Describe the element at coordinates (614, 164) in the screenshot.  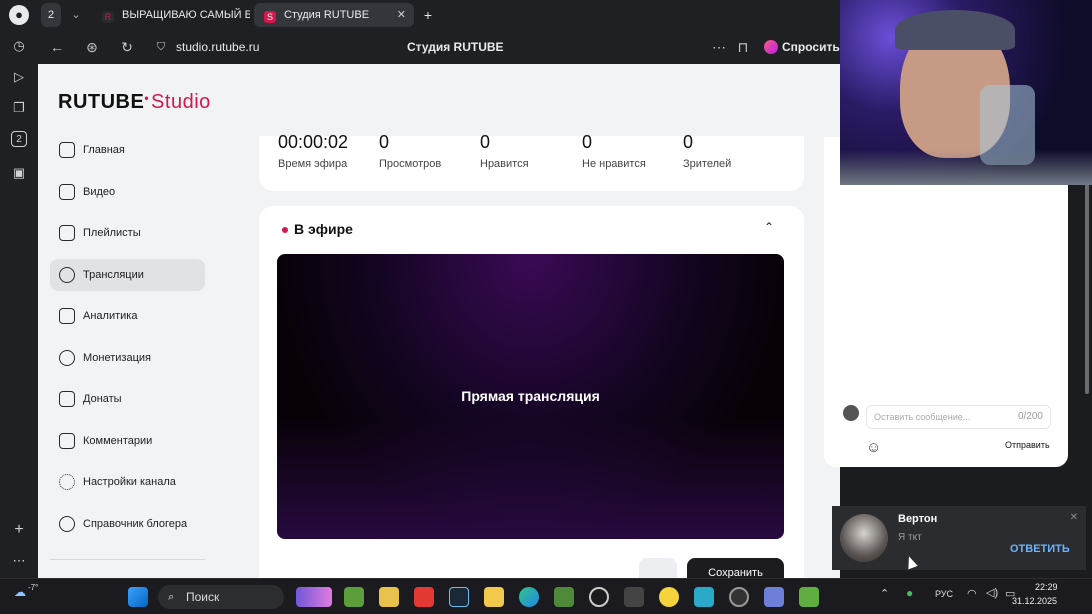
I see `stat-label: Не нравится` at that location.